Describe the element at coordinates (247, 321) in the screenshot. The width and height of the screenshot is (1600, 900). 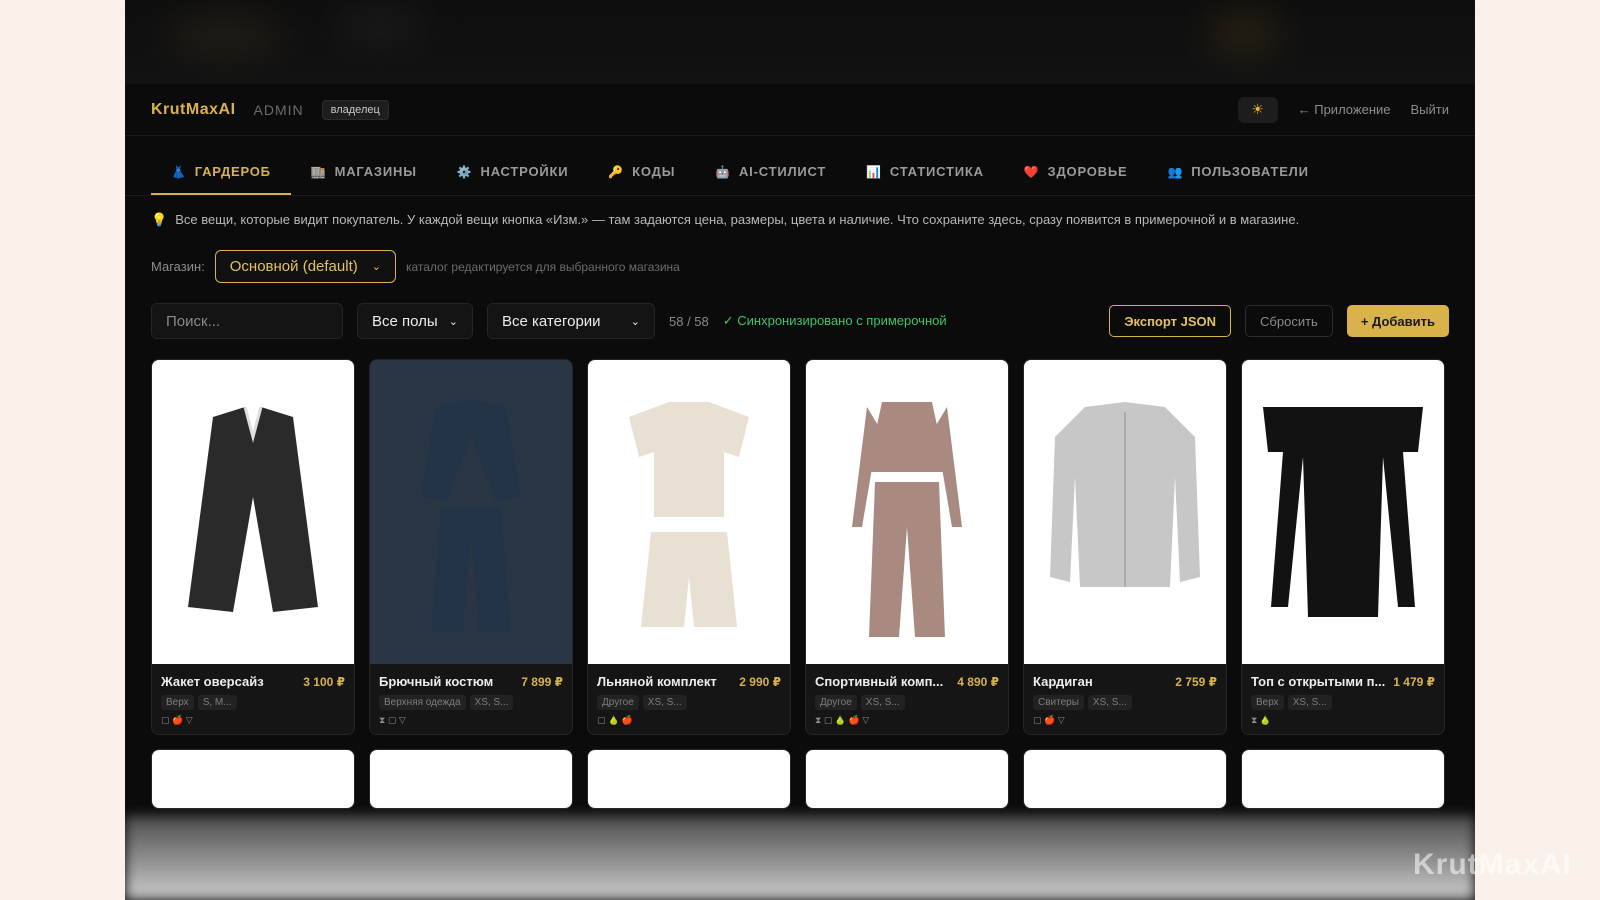
I see `search-input` at that location.